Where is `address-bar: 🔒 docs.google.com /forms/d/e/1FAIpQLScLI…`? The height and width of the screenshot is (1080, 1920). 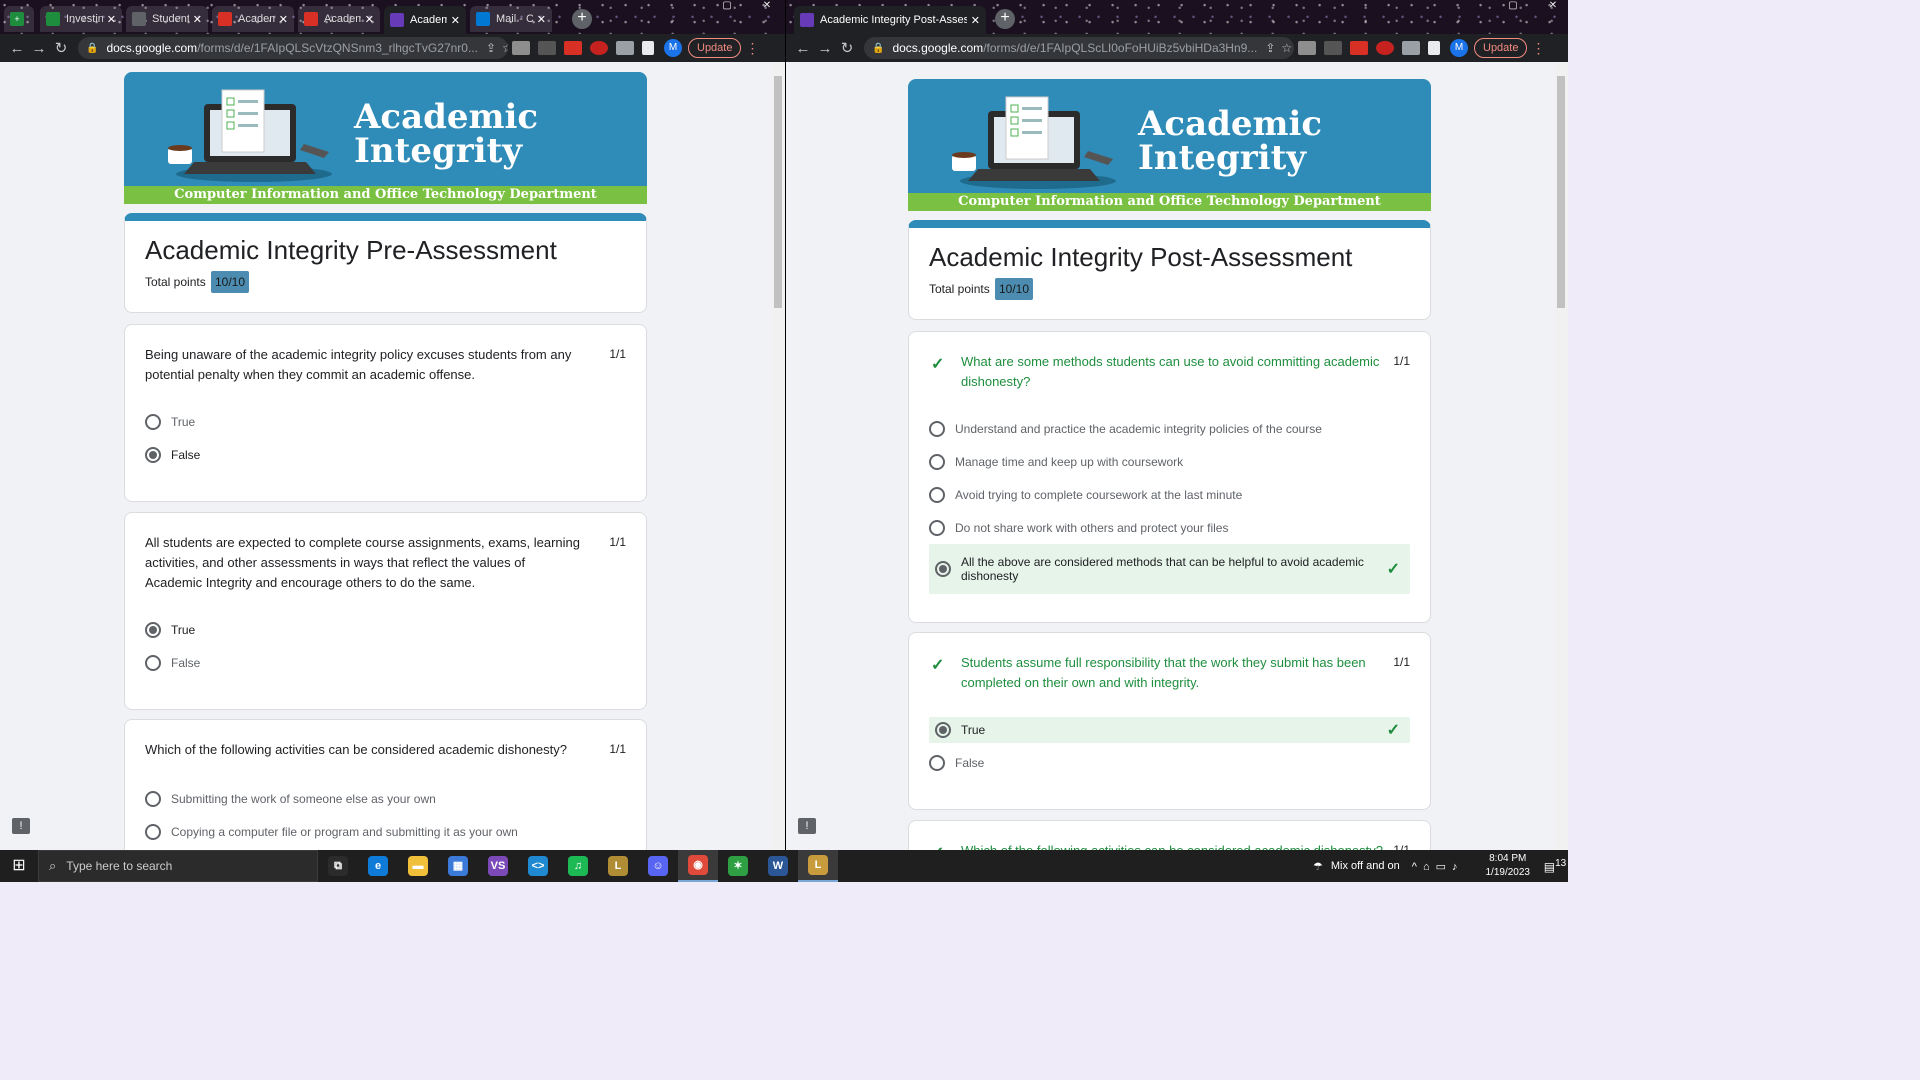
address-bar: 🔒 docs.google.com /forms/d/e/1FAIpQLScLI… is located at coordinates (1079, 48).